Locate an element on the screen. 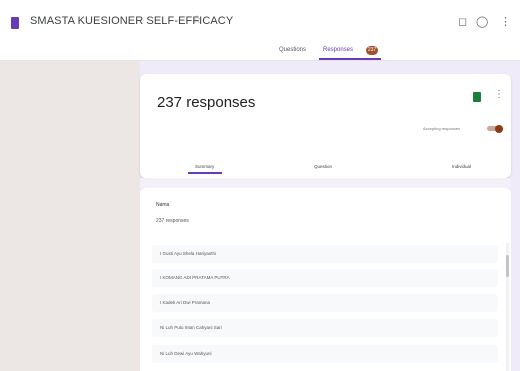  tab-responses: Responses is located at coordinates (338, 50).